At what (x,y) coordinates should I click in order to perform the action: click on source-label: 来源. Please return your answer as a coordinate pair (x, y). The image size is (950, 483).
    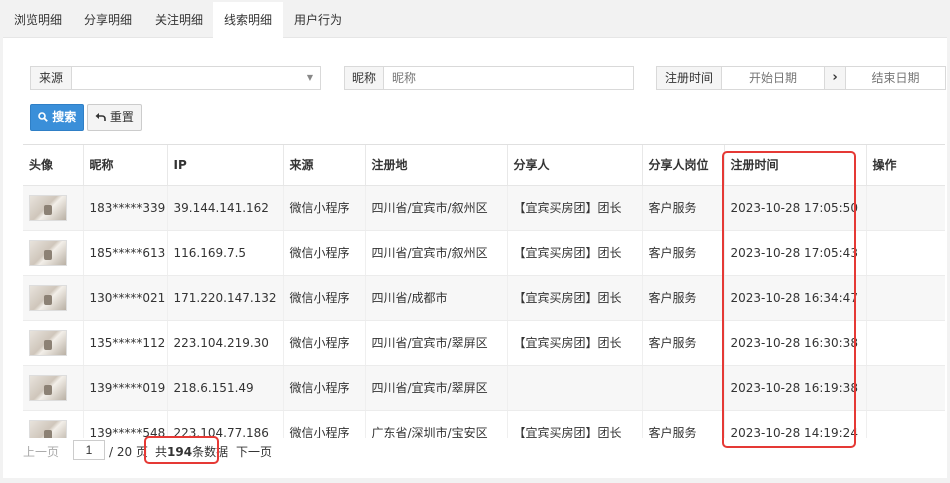
    Looking at the image, I should click on (51, 78).